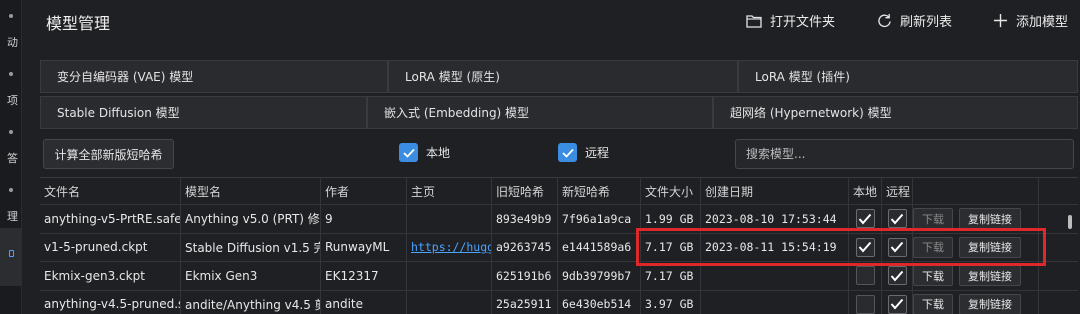  I want to click on page-title: 模型管理, so click(78, 23).